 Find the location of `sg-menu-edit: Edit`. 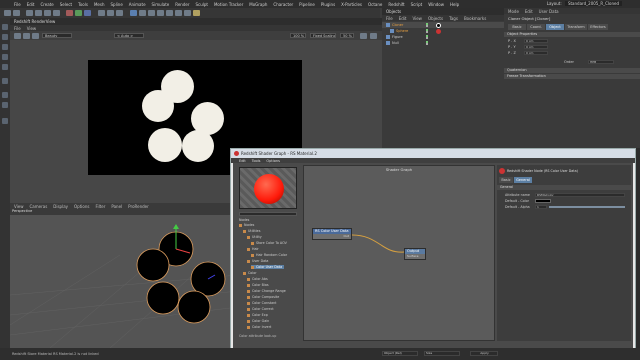

sg-menu-edit: Edit is located at coordinates (242, 161).